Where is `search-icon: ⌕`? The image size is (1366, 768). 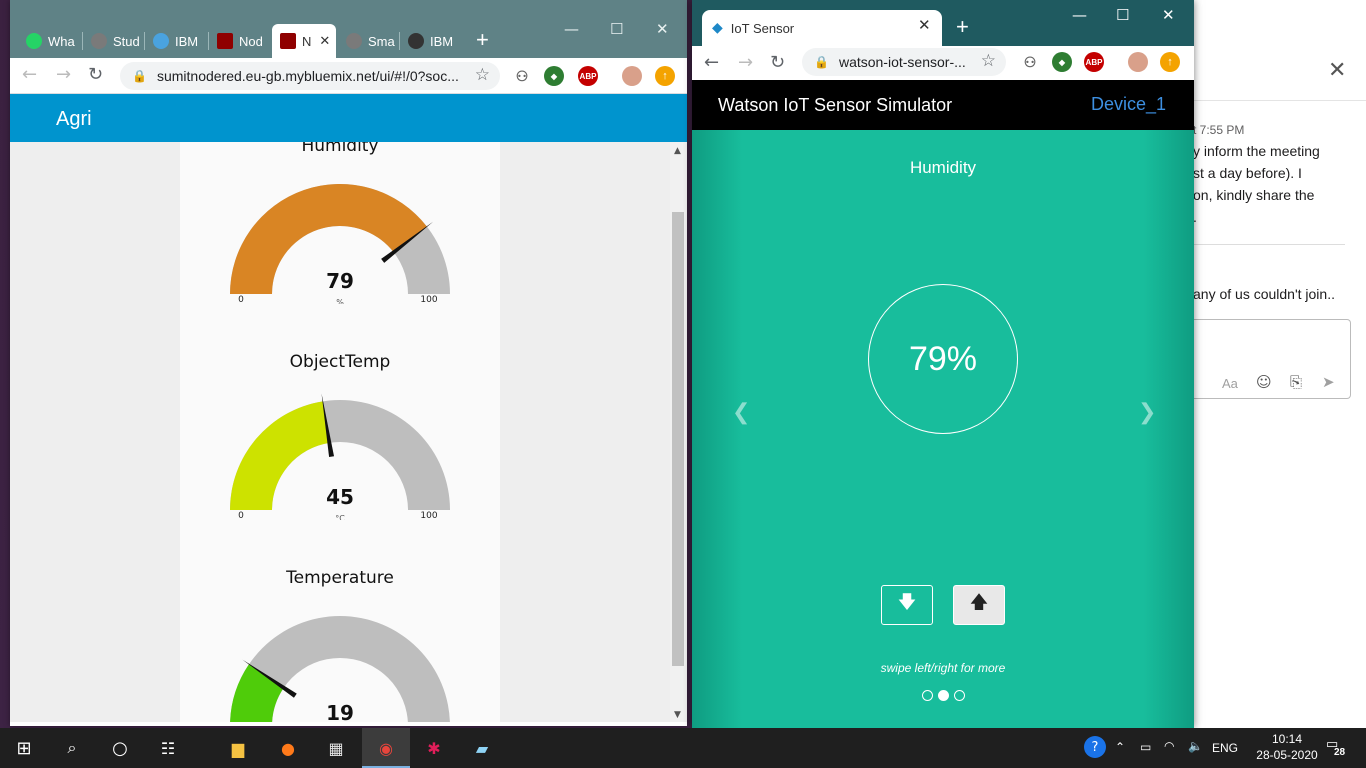 search-icon: ⌕ is located at coordinates (72, 748).